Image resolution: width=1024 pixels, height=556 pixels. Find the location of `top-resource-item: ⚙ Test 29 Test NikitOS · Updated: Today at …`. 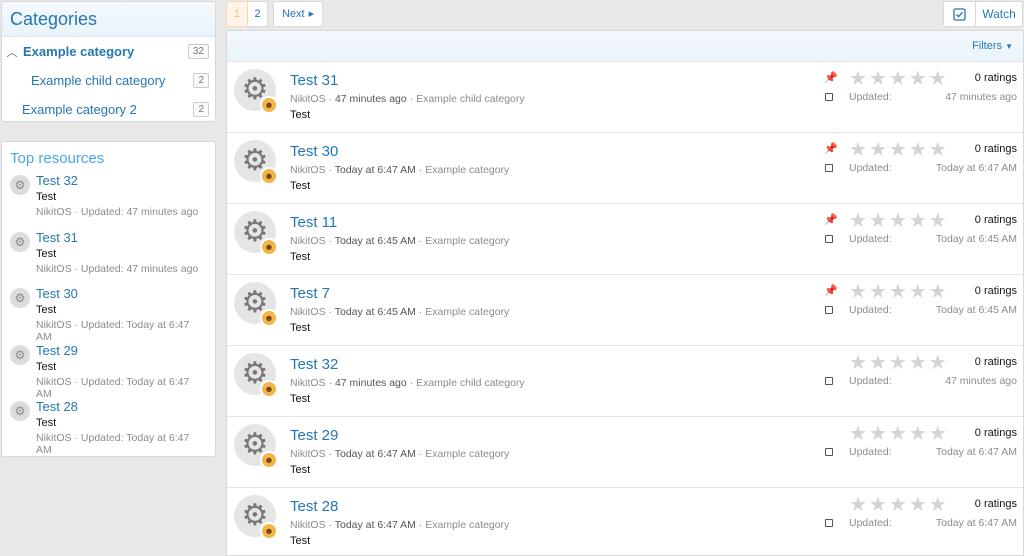

top-resource-item: ⚙ Test 29 Test NikitOS · Updated: Today at … is located at coordinates (108, 371).